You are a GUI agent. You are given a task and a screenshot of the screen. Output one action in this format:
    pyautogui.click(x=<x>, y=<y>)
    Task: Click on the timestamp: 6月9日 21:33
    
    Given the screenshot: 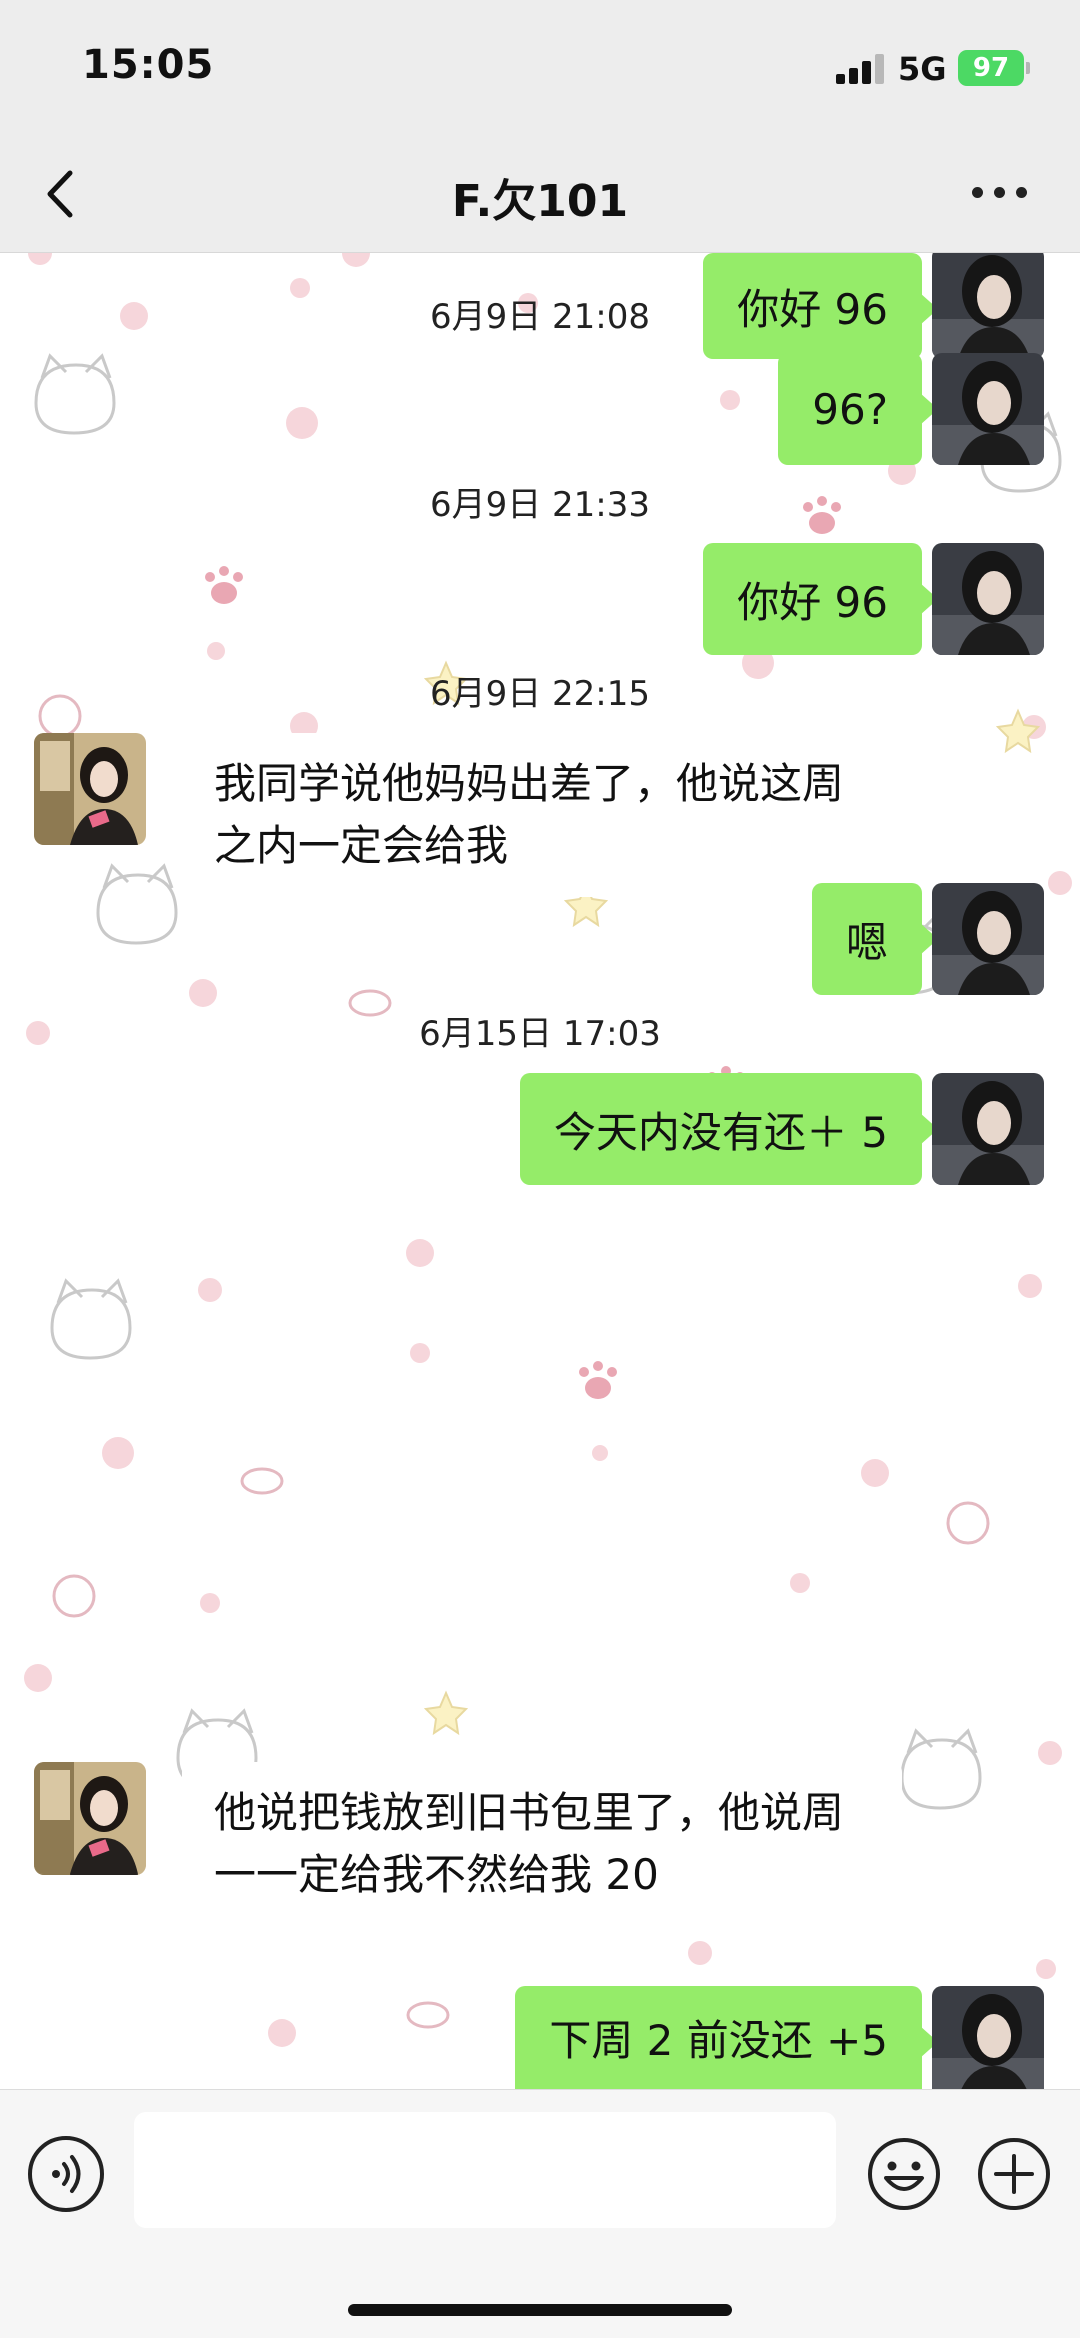 What is the action you would take?
    pyautogui.click(x=540, y=505)
    